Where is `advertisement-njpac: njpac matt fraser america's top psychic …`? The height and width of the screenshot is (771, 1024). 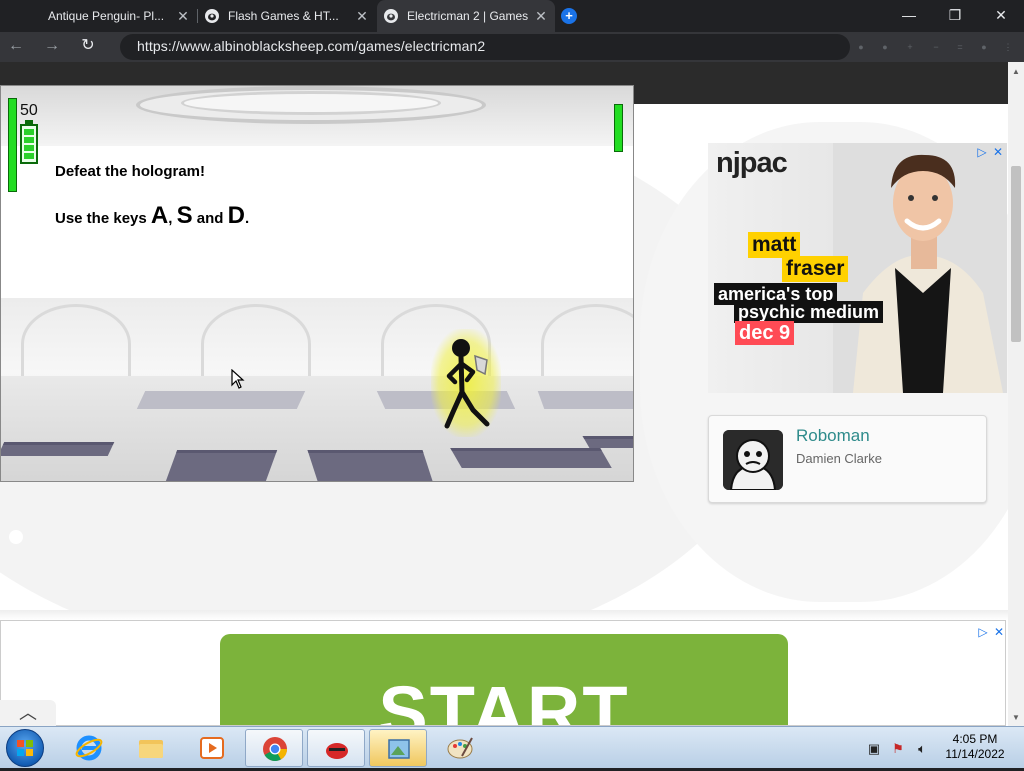 advertisement-njpac: njpac matt fraser america's top psychic … is located at coordinates (857, 268).